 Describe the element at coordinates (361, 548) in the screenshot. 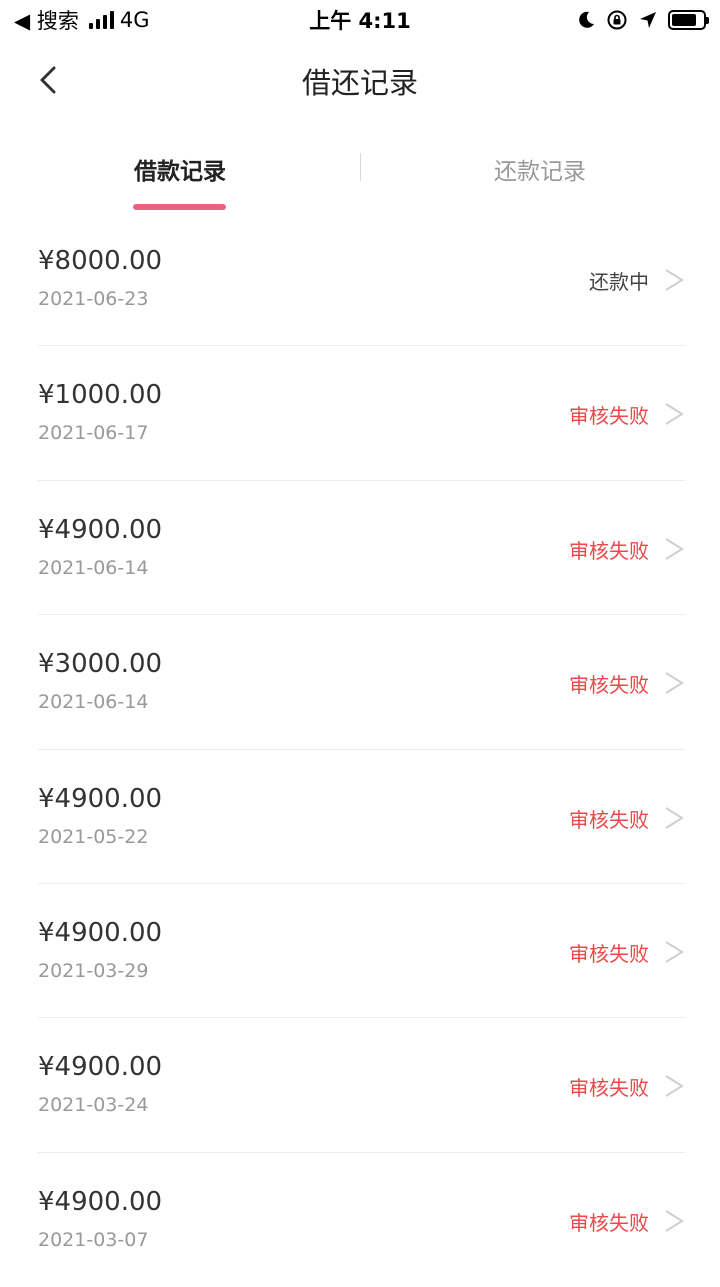

I see `record-row: ¥4900.00 2021-06-14 审核失败` at that location.